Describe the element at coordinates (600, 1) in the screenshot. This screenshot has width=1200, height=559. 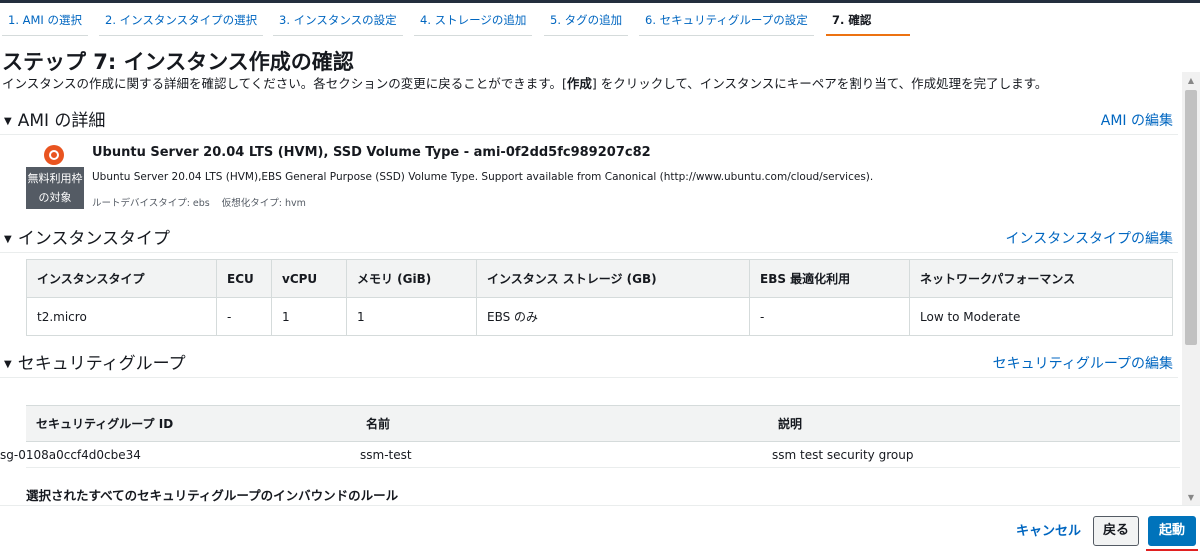
I see `top-bar` at that location.